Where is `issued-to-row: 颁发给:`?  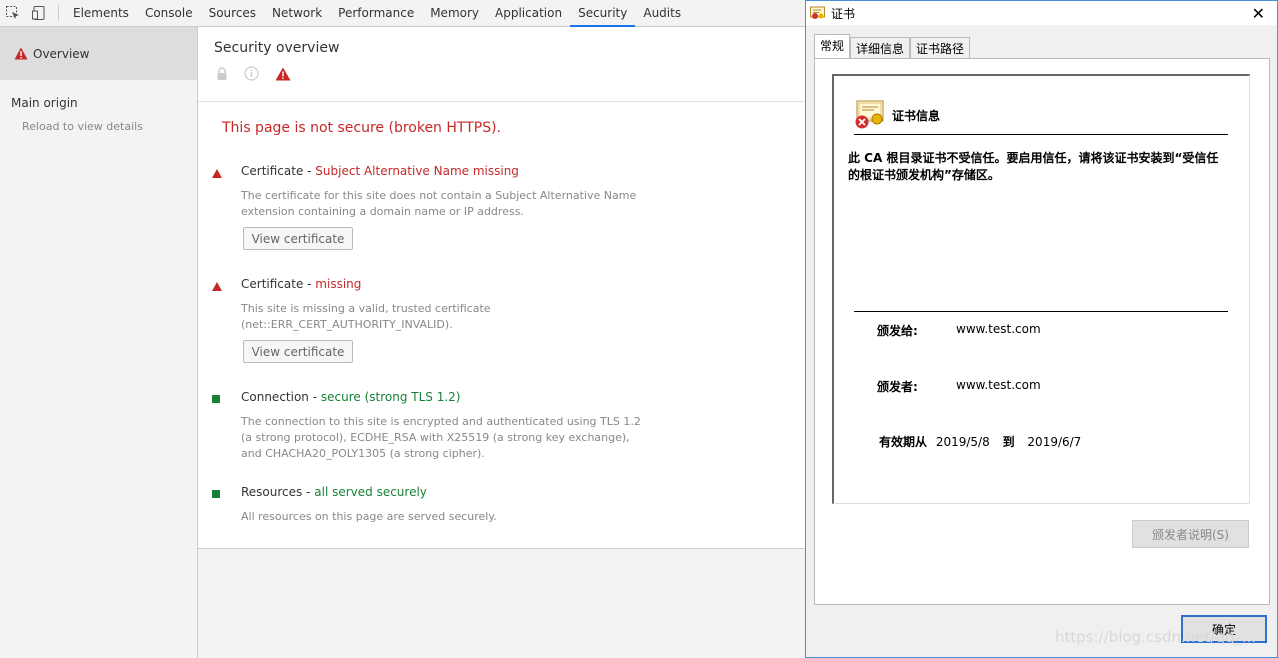 issued-to-row: 颁发给: is located at coordinates (897, 330).